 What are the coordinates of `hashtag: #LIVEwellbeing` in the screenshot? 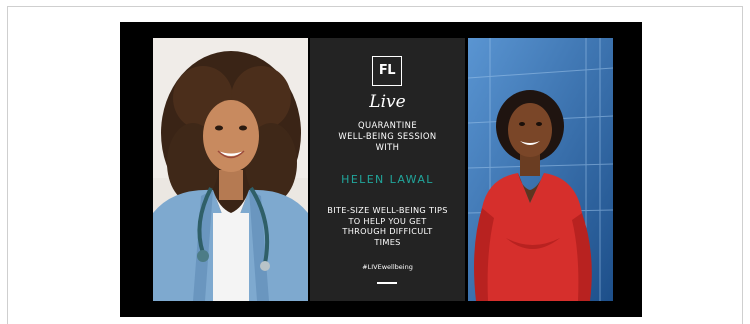 It's located at (387, 267).